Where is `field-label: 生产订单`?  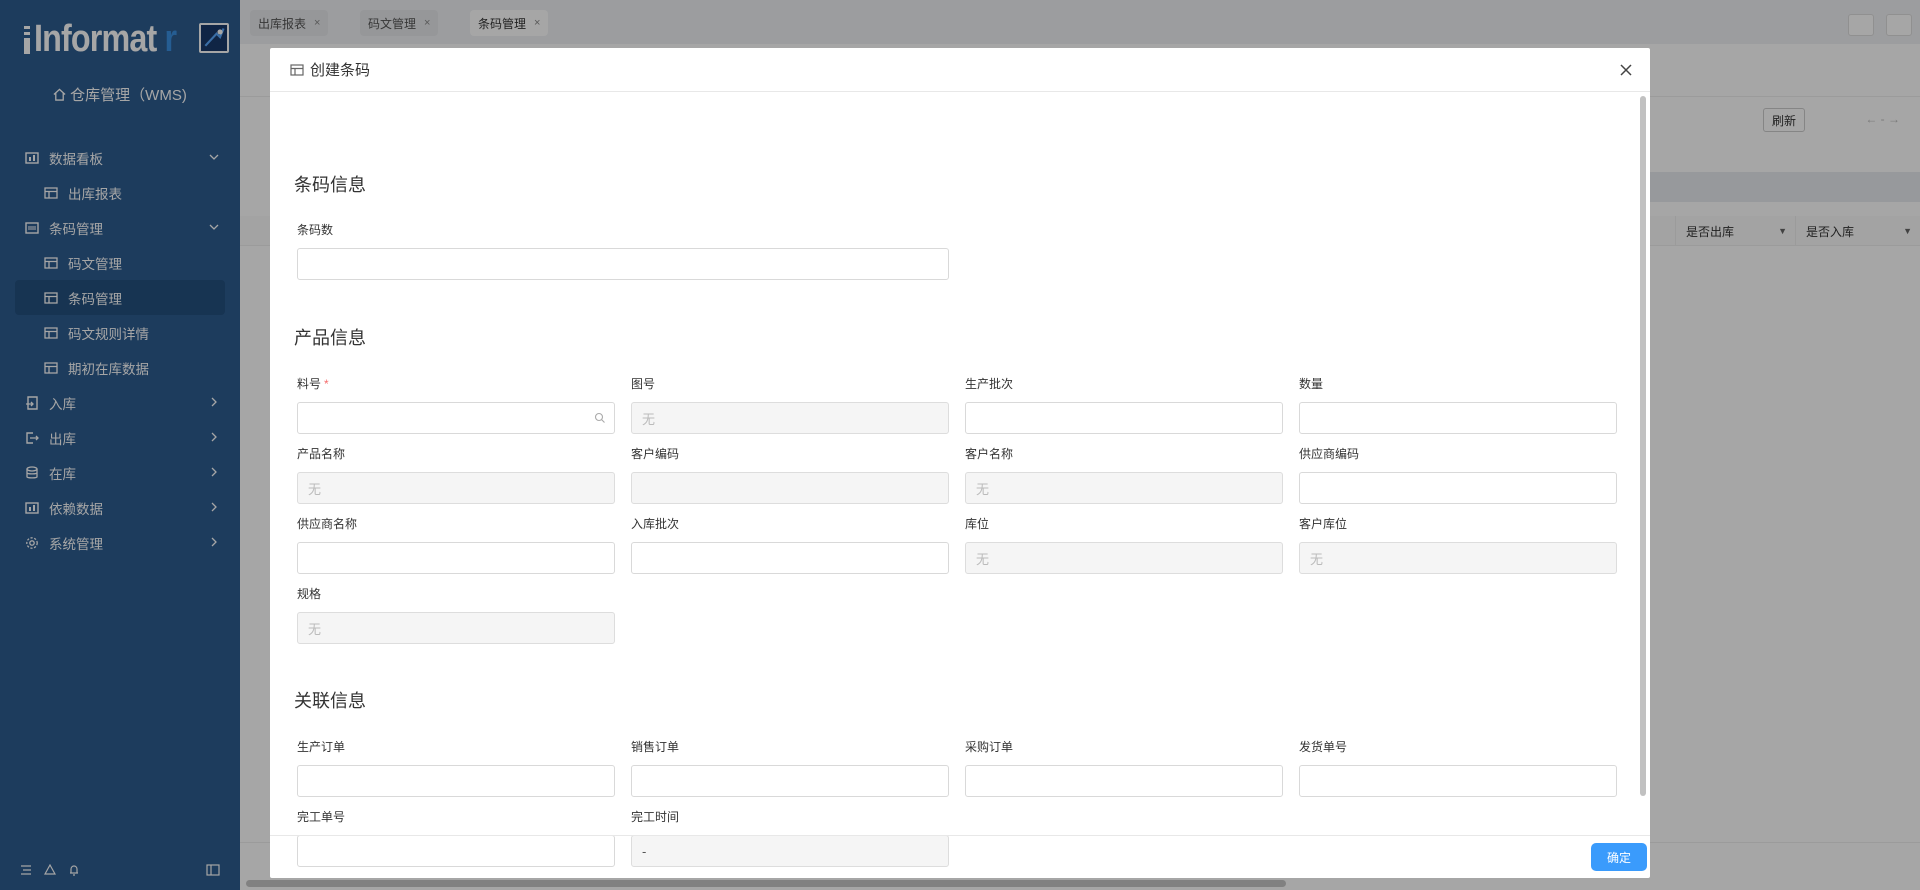
field-label: 生产订单 is located at coordinates (321, 747).